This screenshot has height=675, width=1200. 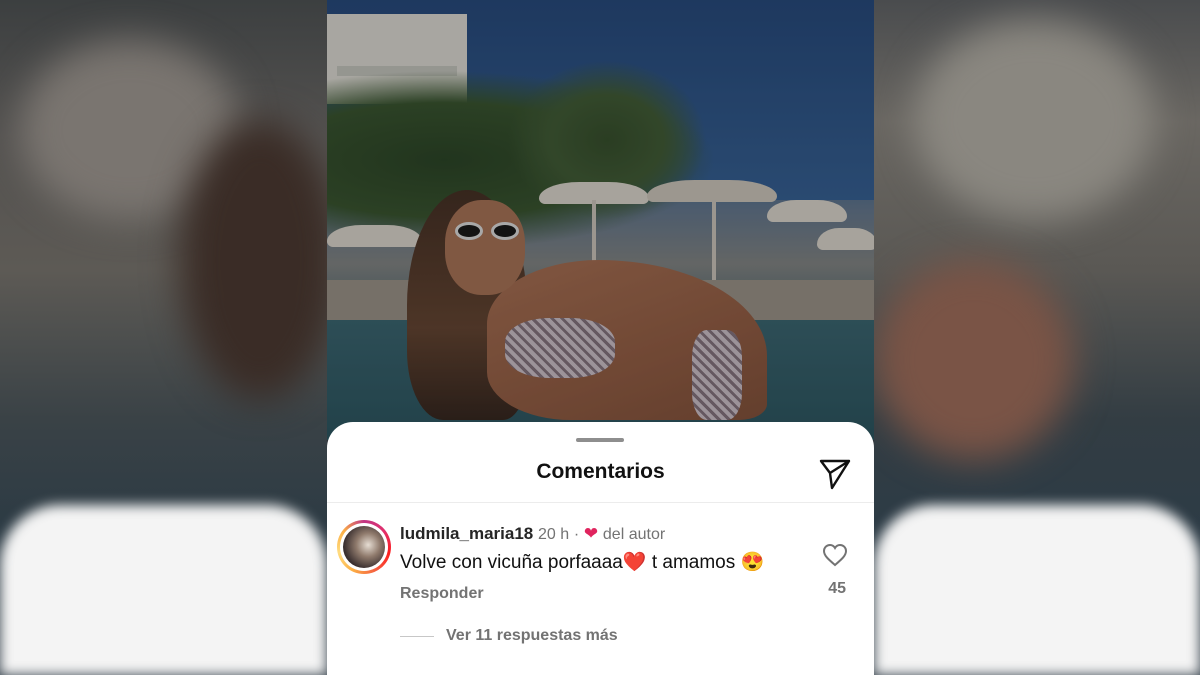 What do you see at coordinates (752, 562) in the screenshot?
I see `heart-eyes-emoji: 😍` at bounding box center [752, 562].